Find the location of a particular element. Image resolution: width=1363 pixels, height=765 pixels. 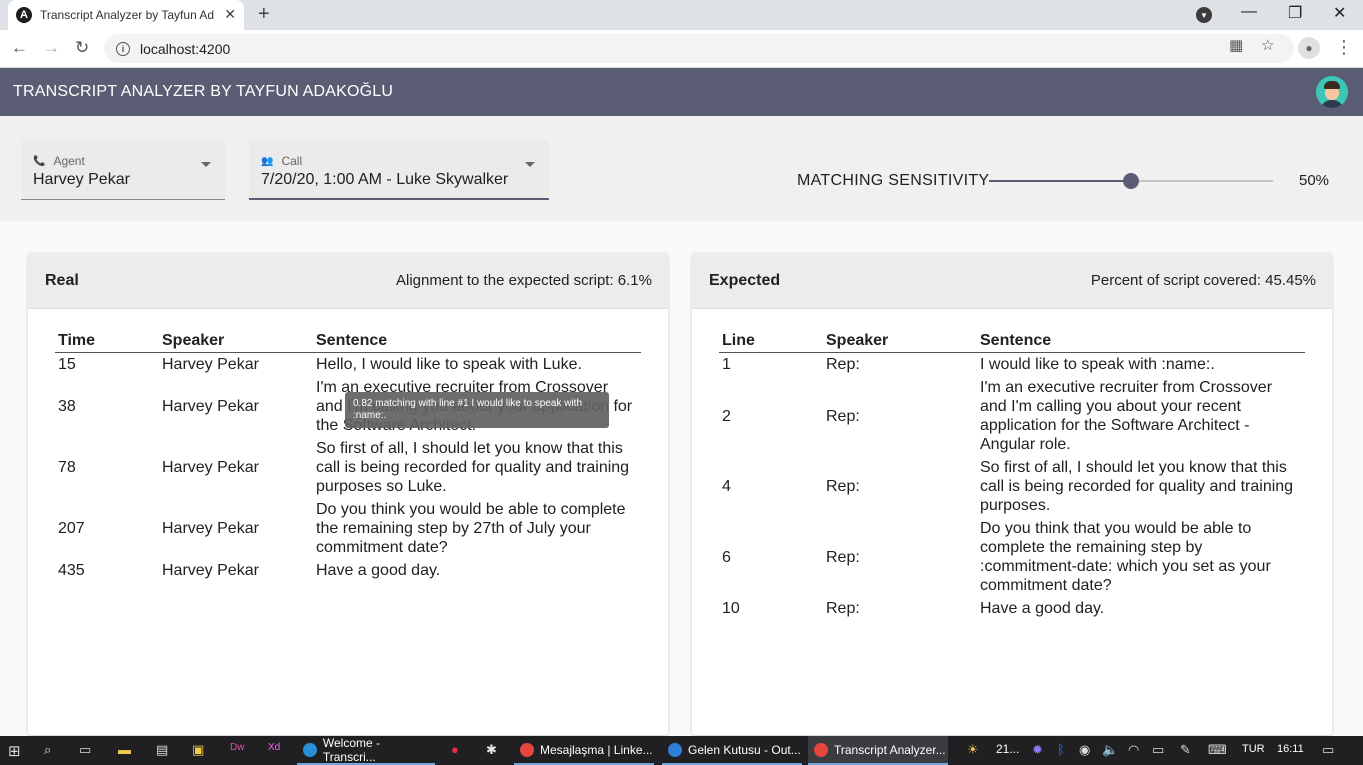

calculator-icon: ▤ is located at coordinates (162, 750).